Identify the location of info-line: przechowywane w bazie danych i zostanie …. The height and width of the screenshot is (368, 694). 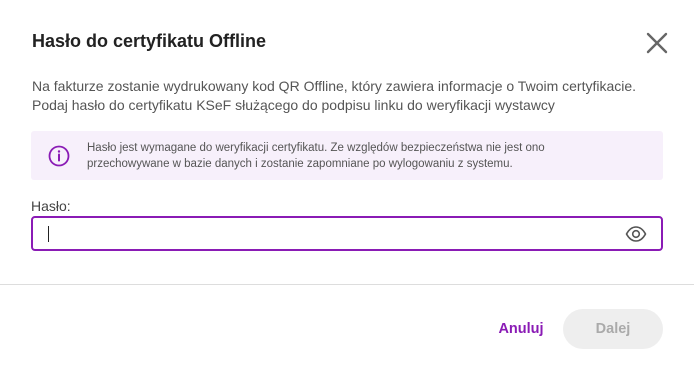
(300, 164).